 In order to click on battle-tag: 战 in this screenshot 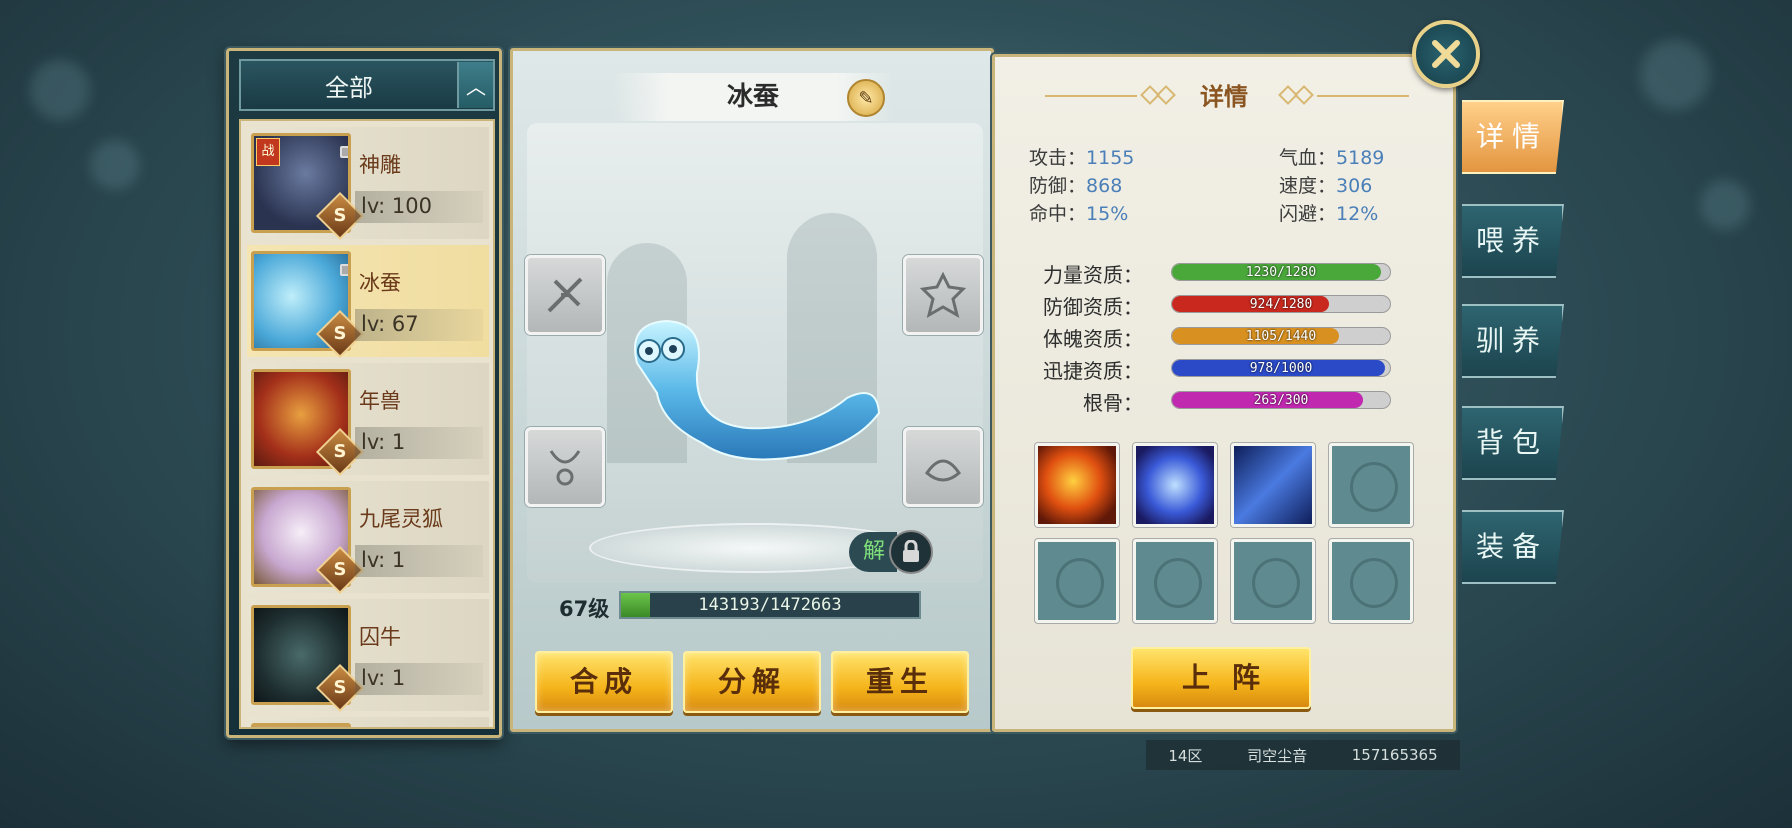, I will do `click(268, 152)`.